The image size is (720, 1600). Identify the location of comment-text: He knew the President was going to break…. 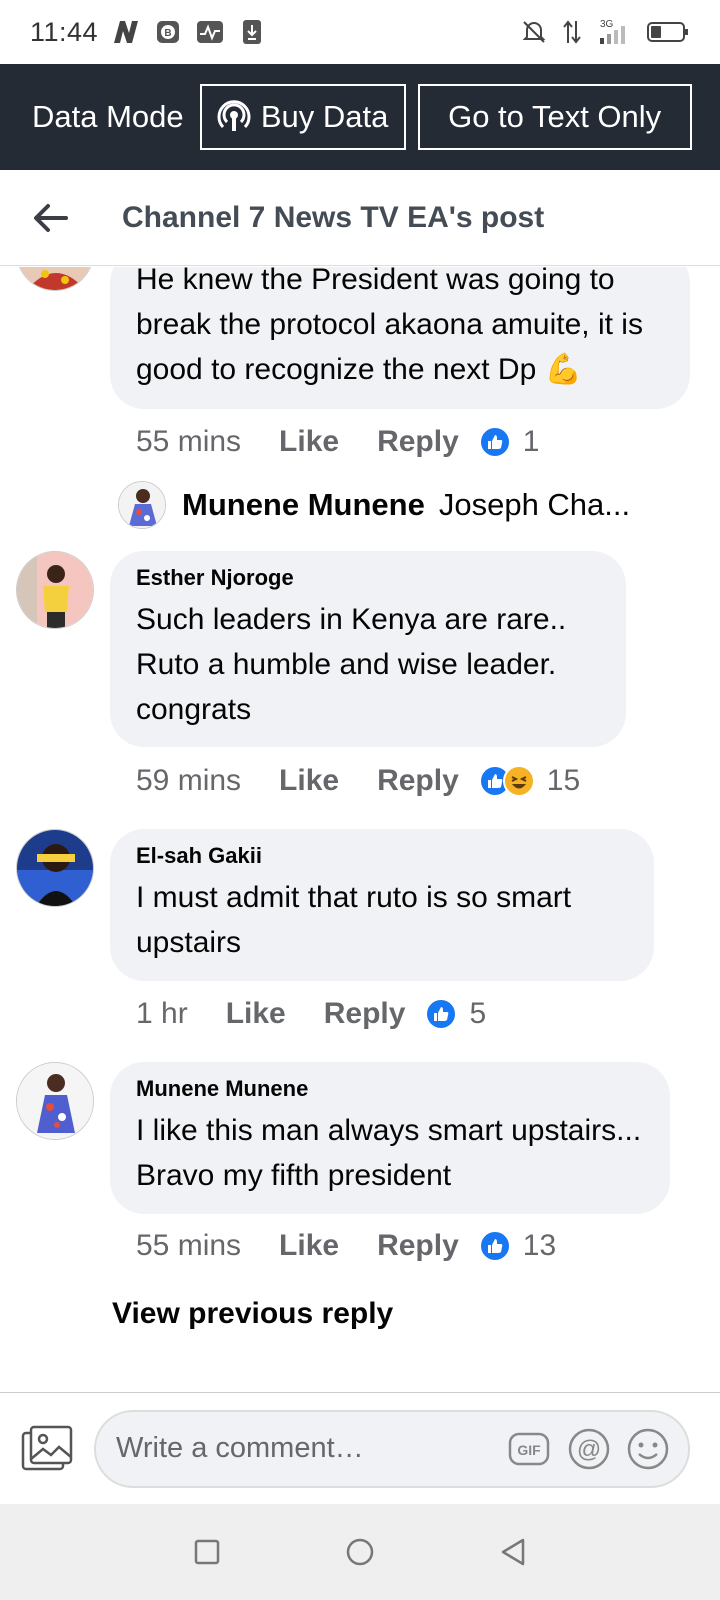
(389, 326).